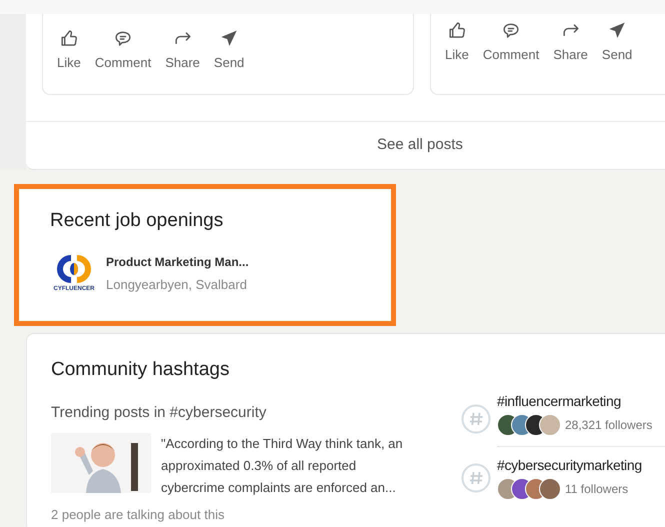 This screenshot has width=665, height=527. Describe the element at coordinates (159, 413) in the screenshot. I see `trending-label: Trending posts in #cybersecurity` at that location.